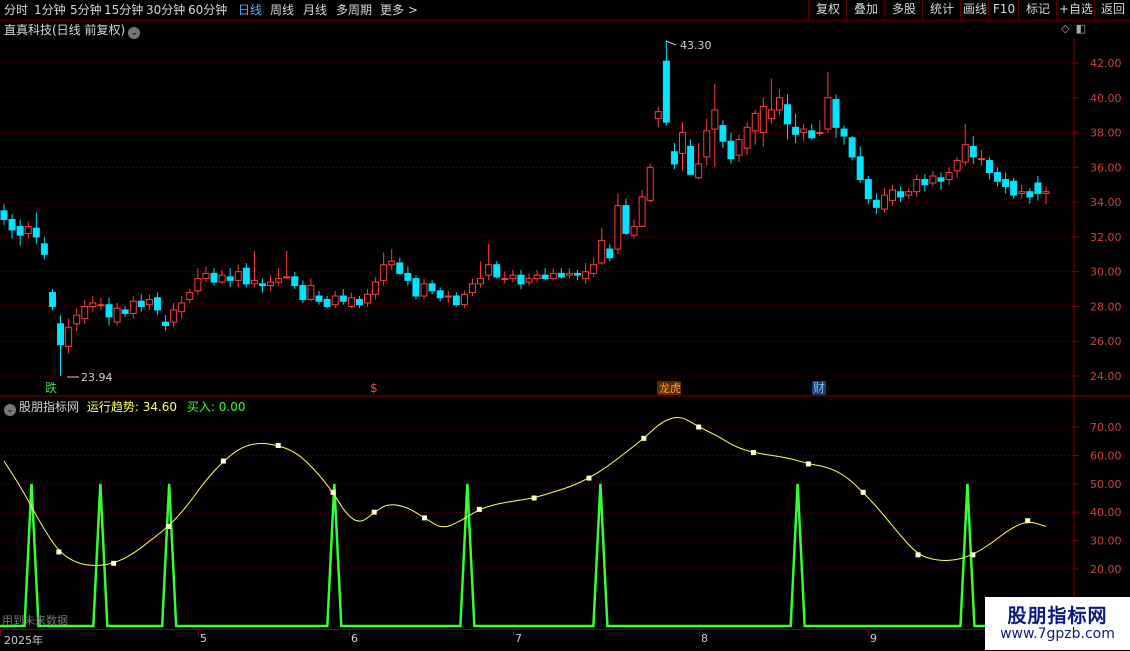 The image size is (1130, 651). I want to click on chevron-down-icon: ⌄, so click(10, 410).